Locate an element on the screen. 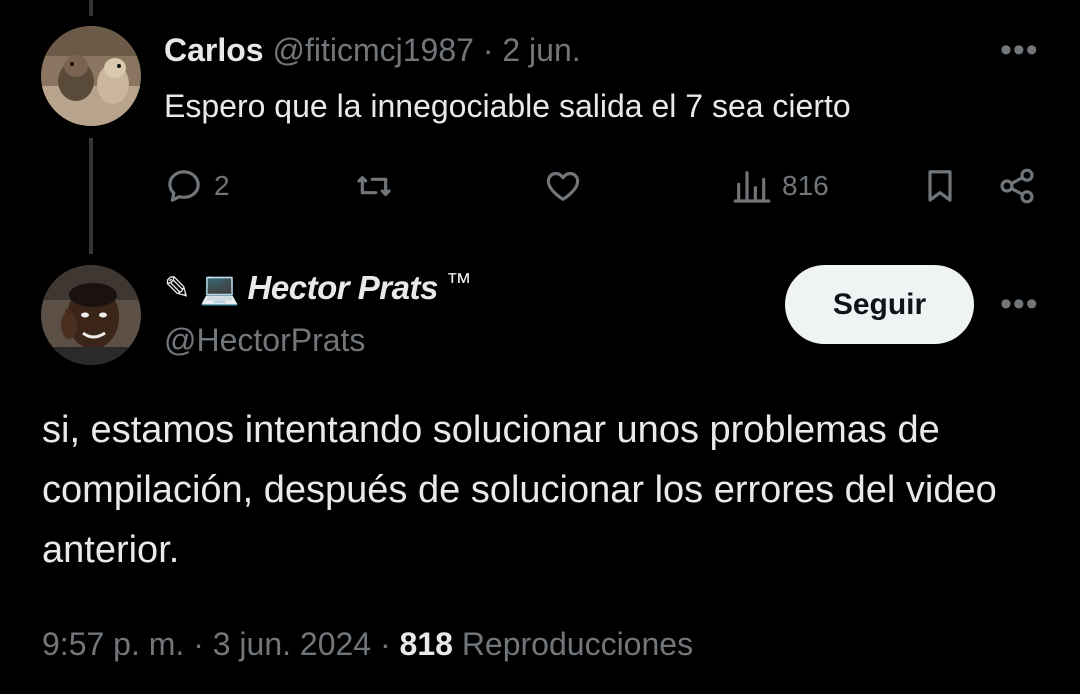  share-icon is located at coordinates (1017, 186).